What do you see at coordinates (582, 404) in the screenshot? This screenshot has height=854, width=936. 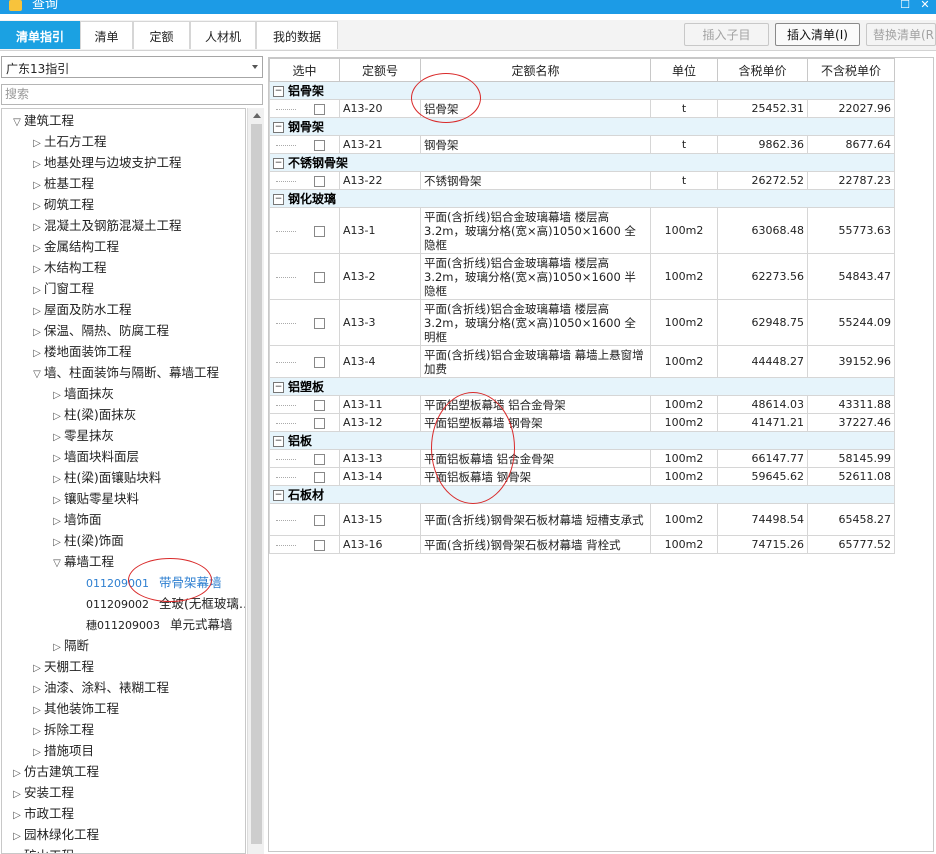 I see `table-row: A13-11 平面铝塑板幕墙 铝合金骨架 100m2 48614.03 43311.88` at bounding box center [582, 404].